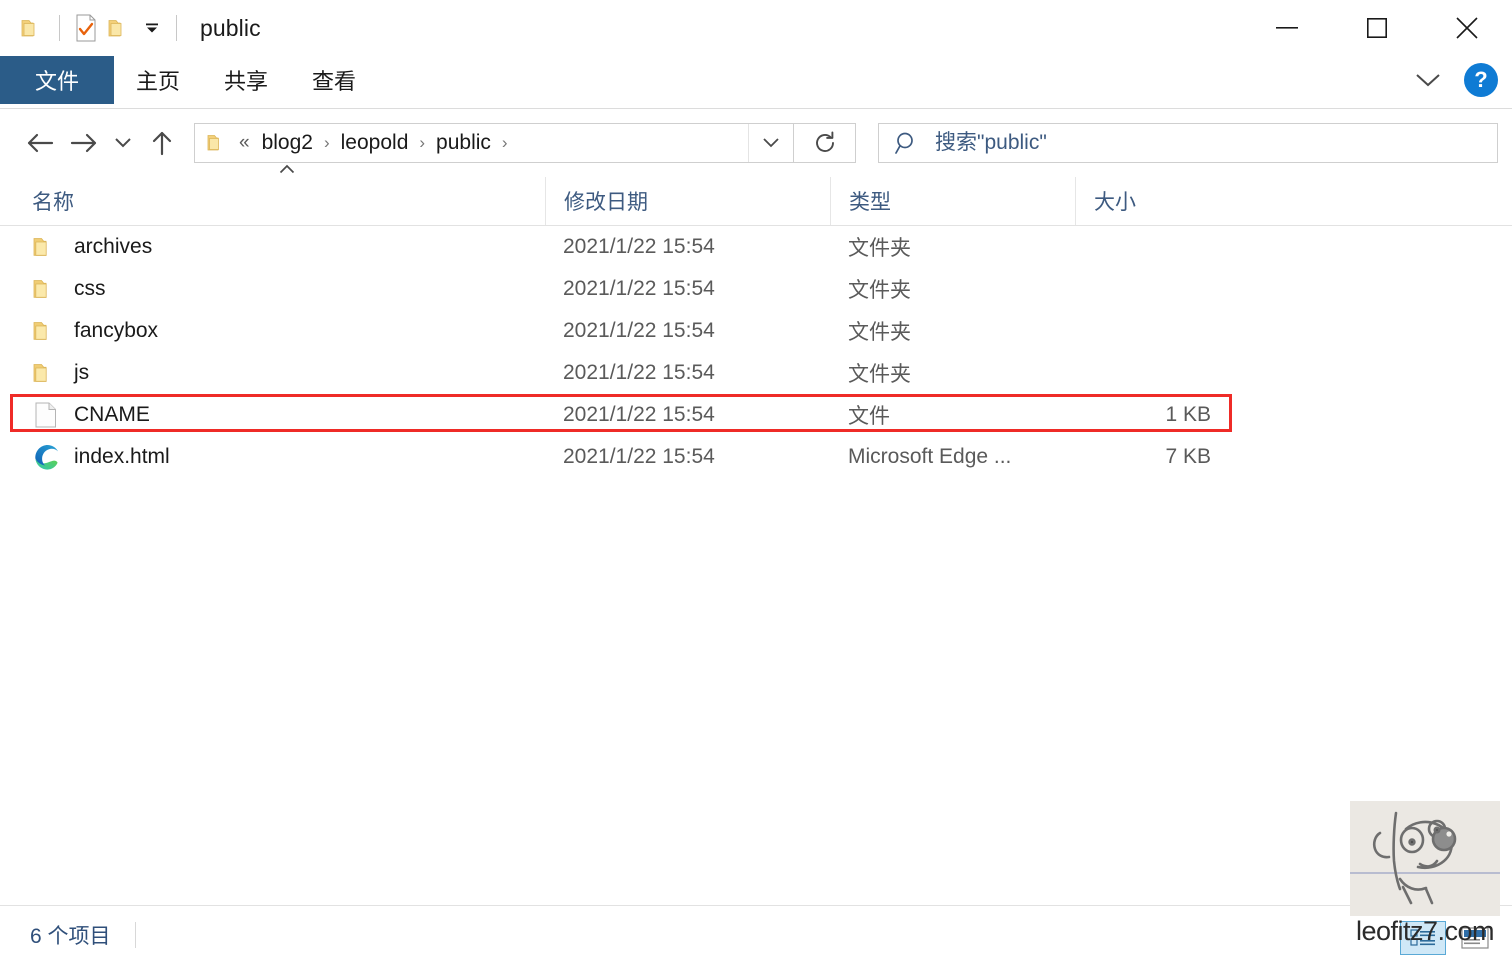 The width and height of the screenshot is (1512, 963). Describe the element at coordinates (1475, 938) in the screenshot. I see `large-icons-view-button` at that location.